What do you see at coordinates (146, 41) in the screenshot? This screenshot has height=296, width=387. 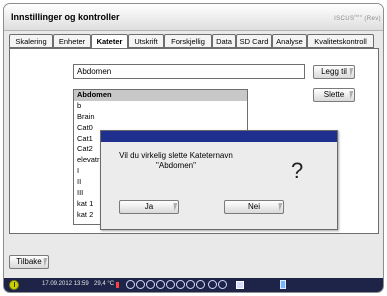 I see `tab-utskrift: Utskrift` at bounding box center [146, 41].